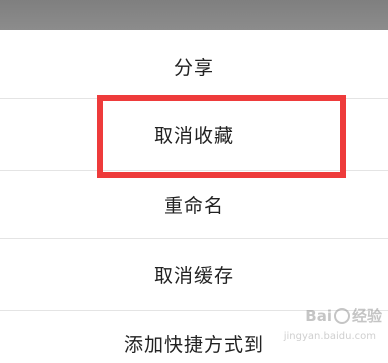 Image resolution: width=388 pixels, height=363 pixels. What do you see at coordinates (194, 15) in the screenshot?
I see `dimmed-background` at bounding box center [194, 15].